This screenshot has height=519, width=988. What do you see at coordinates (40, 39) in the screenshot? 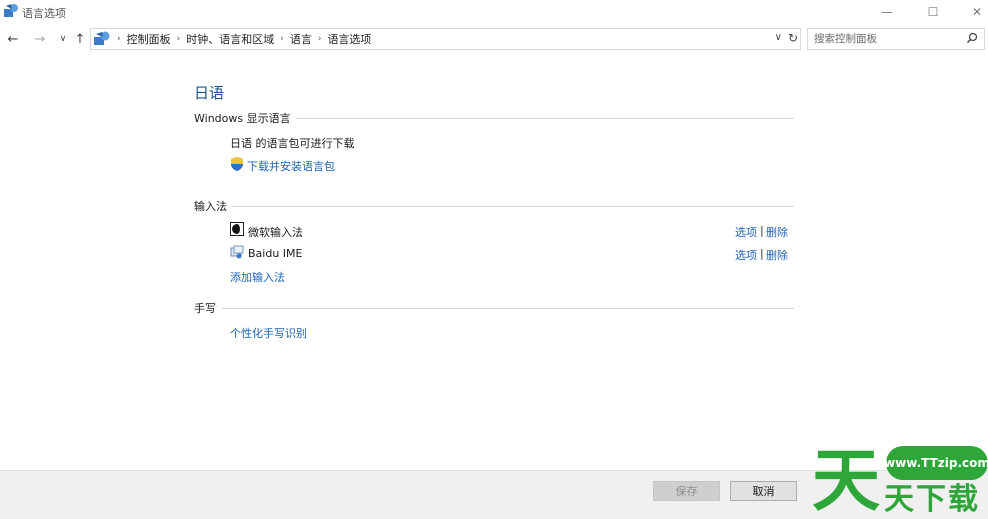
I see `forward-button: →` at bounding box center [40, 39].